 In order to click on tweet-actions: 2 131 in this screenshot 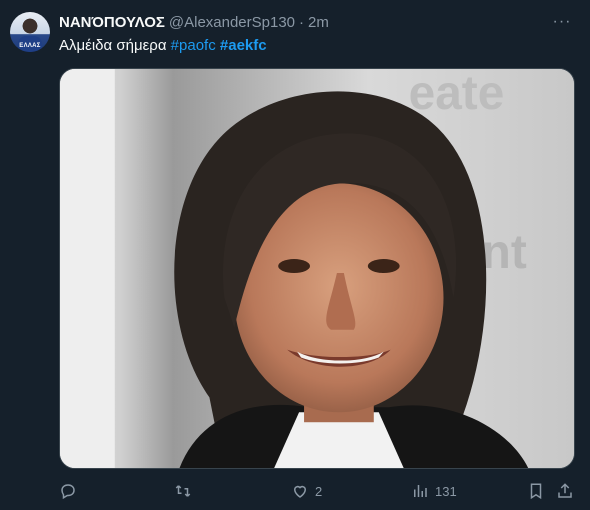, I will do `click(317, 492)`.